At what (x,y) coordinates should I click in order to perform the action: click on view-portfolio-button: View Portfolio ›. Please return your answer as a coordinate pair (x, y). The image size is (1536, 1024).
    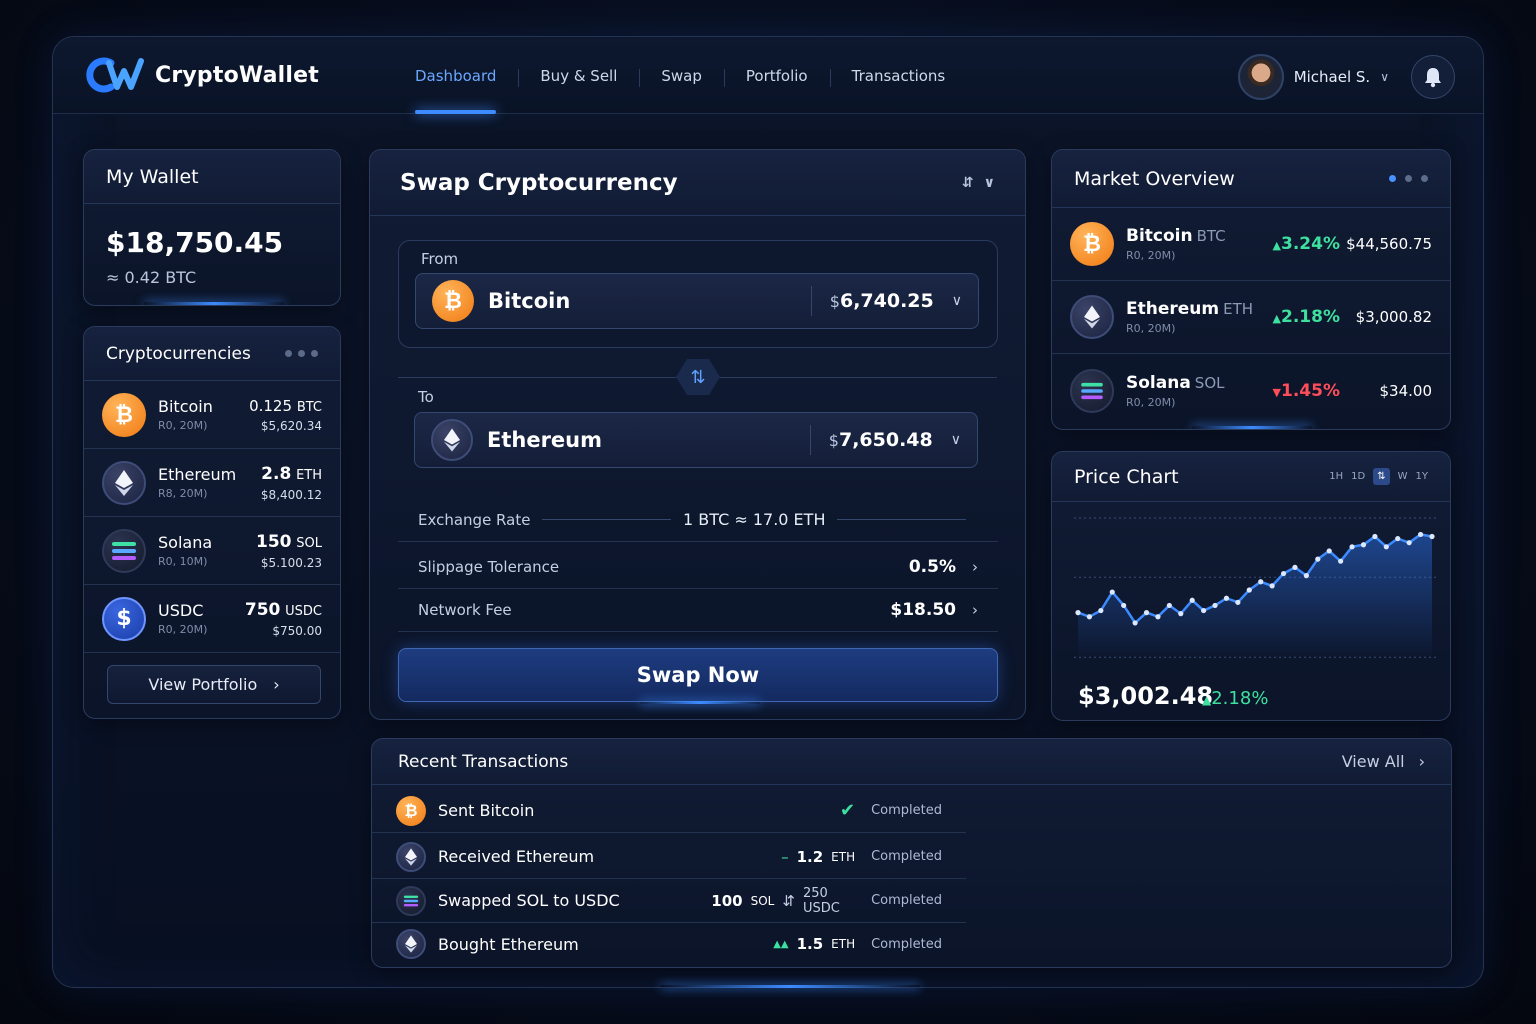
    Looking at the image, I should click on (214, 684).